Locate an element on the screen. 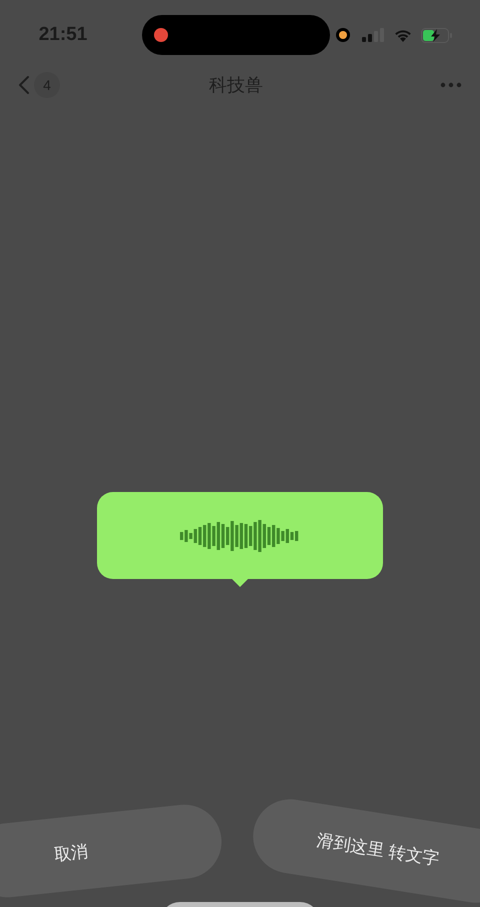  waveform-icon is located at coordinates (240, 535).